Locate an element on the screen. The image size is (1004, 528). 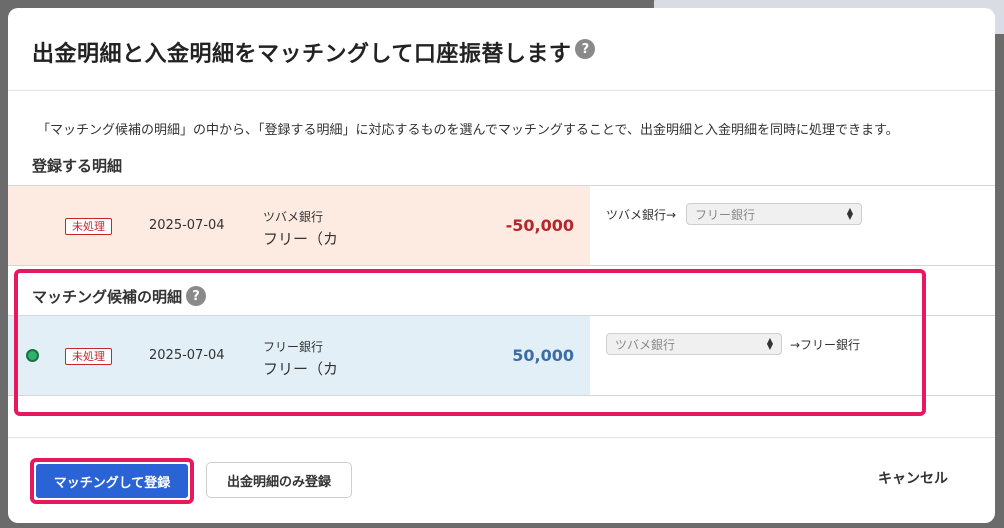
modal-title: 出金明細と入金明細をマッチングして口座振替します is located at coordinates (302, 54).